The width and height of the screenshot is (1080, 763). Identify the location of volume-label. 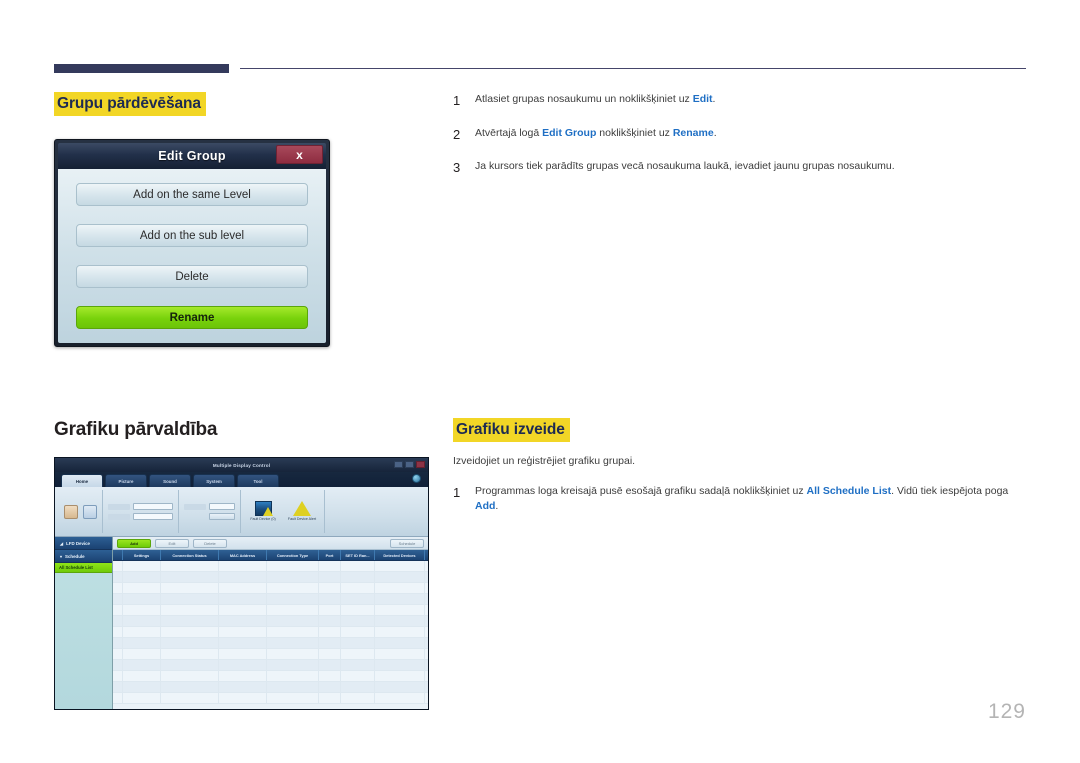
(195, 506).